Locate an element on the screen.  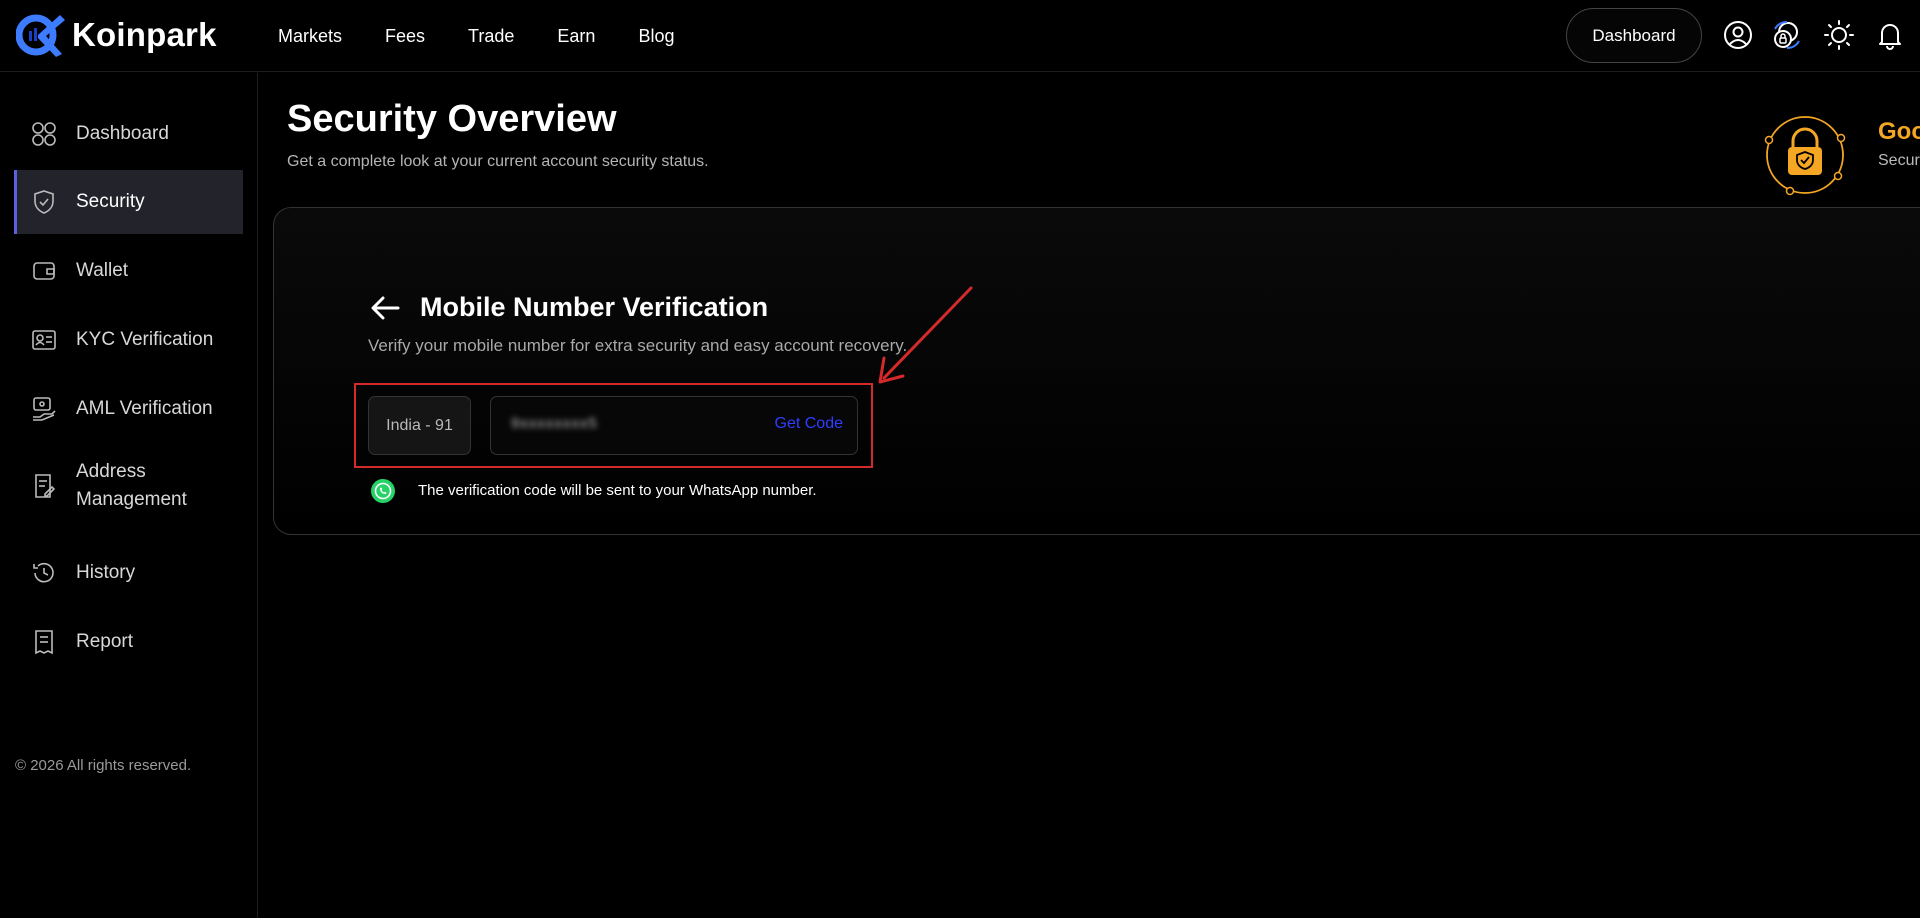
theme-sun-icon is located at coordinates (1839, 35).